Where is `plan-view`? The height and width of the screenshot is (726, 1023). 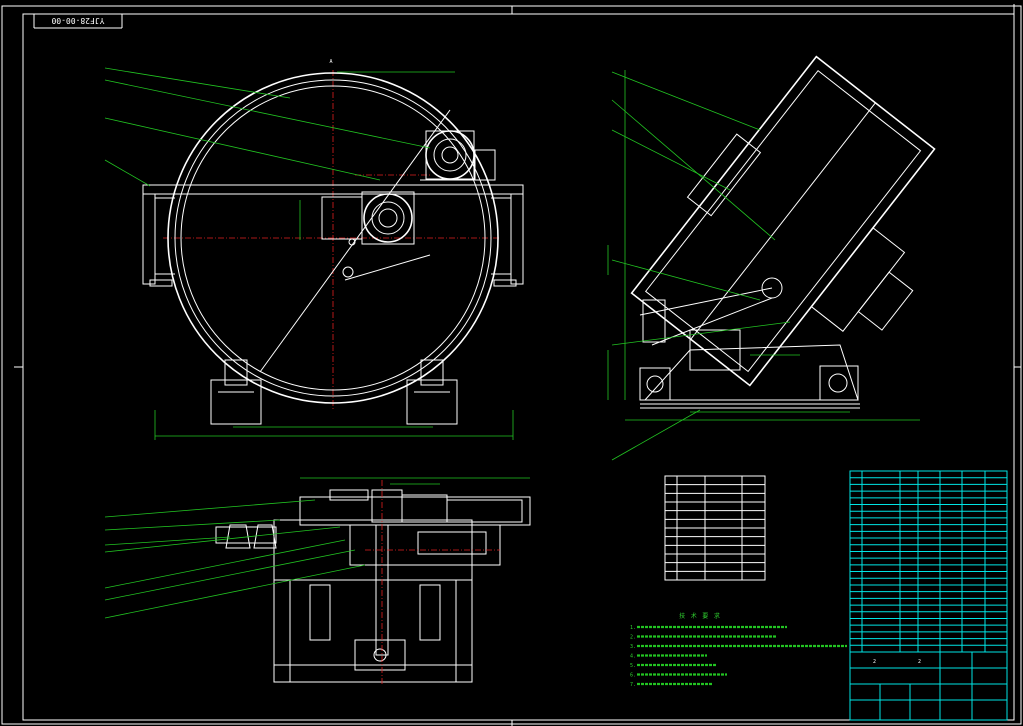 plan-view is located at coordinates (373, 581).